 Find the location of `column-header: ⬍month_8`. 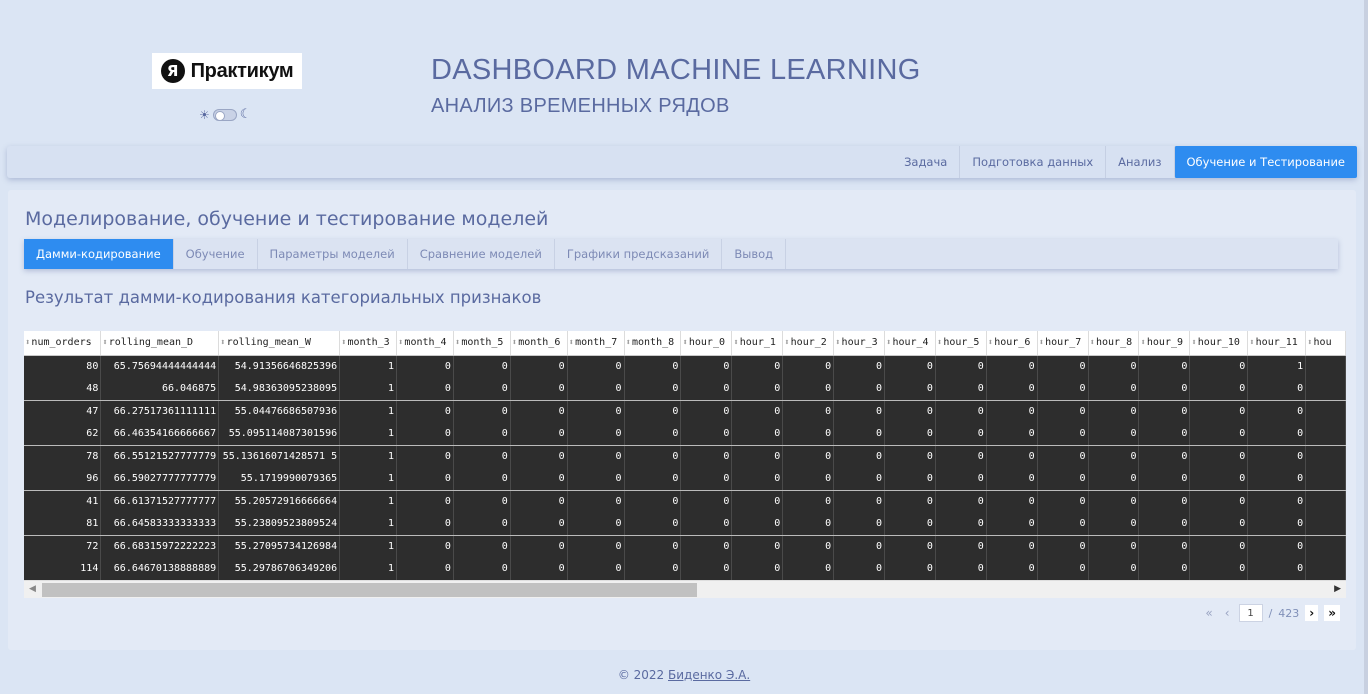

column-header: ⬍month_8 is located at coordinates (653, 343).